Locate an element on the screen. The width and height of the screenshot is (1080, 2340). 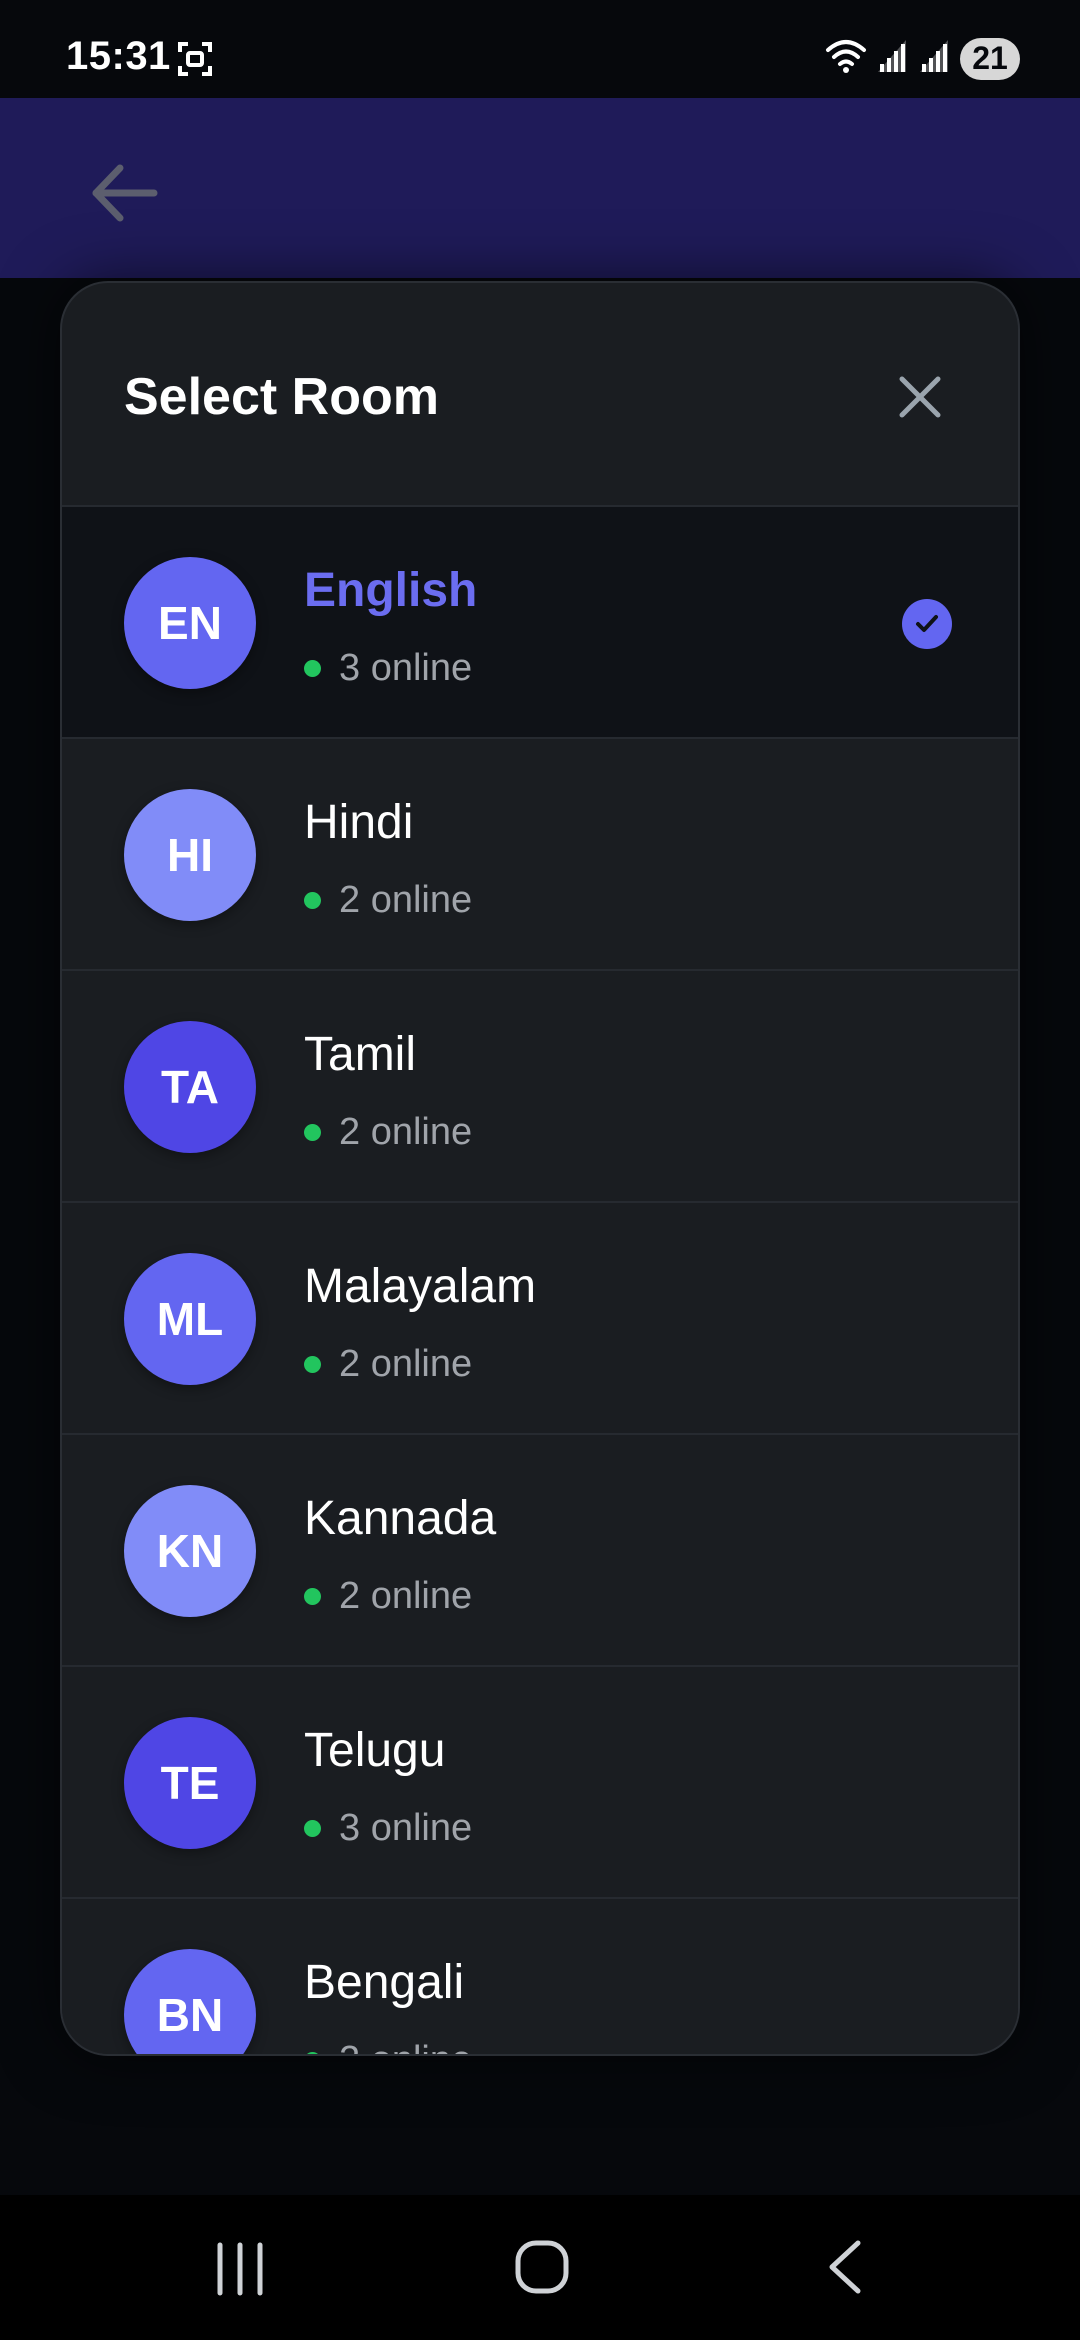
home-icon is located at coordinates (542, 2269).